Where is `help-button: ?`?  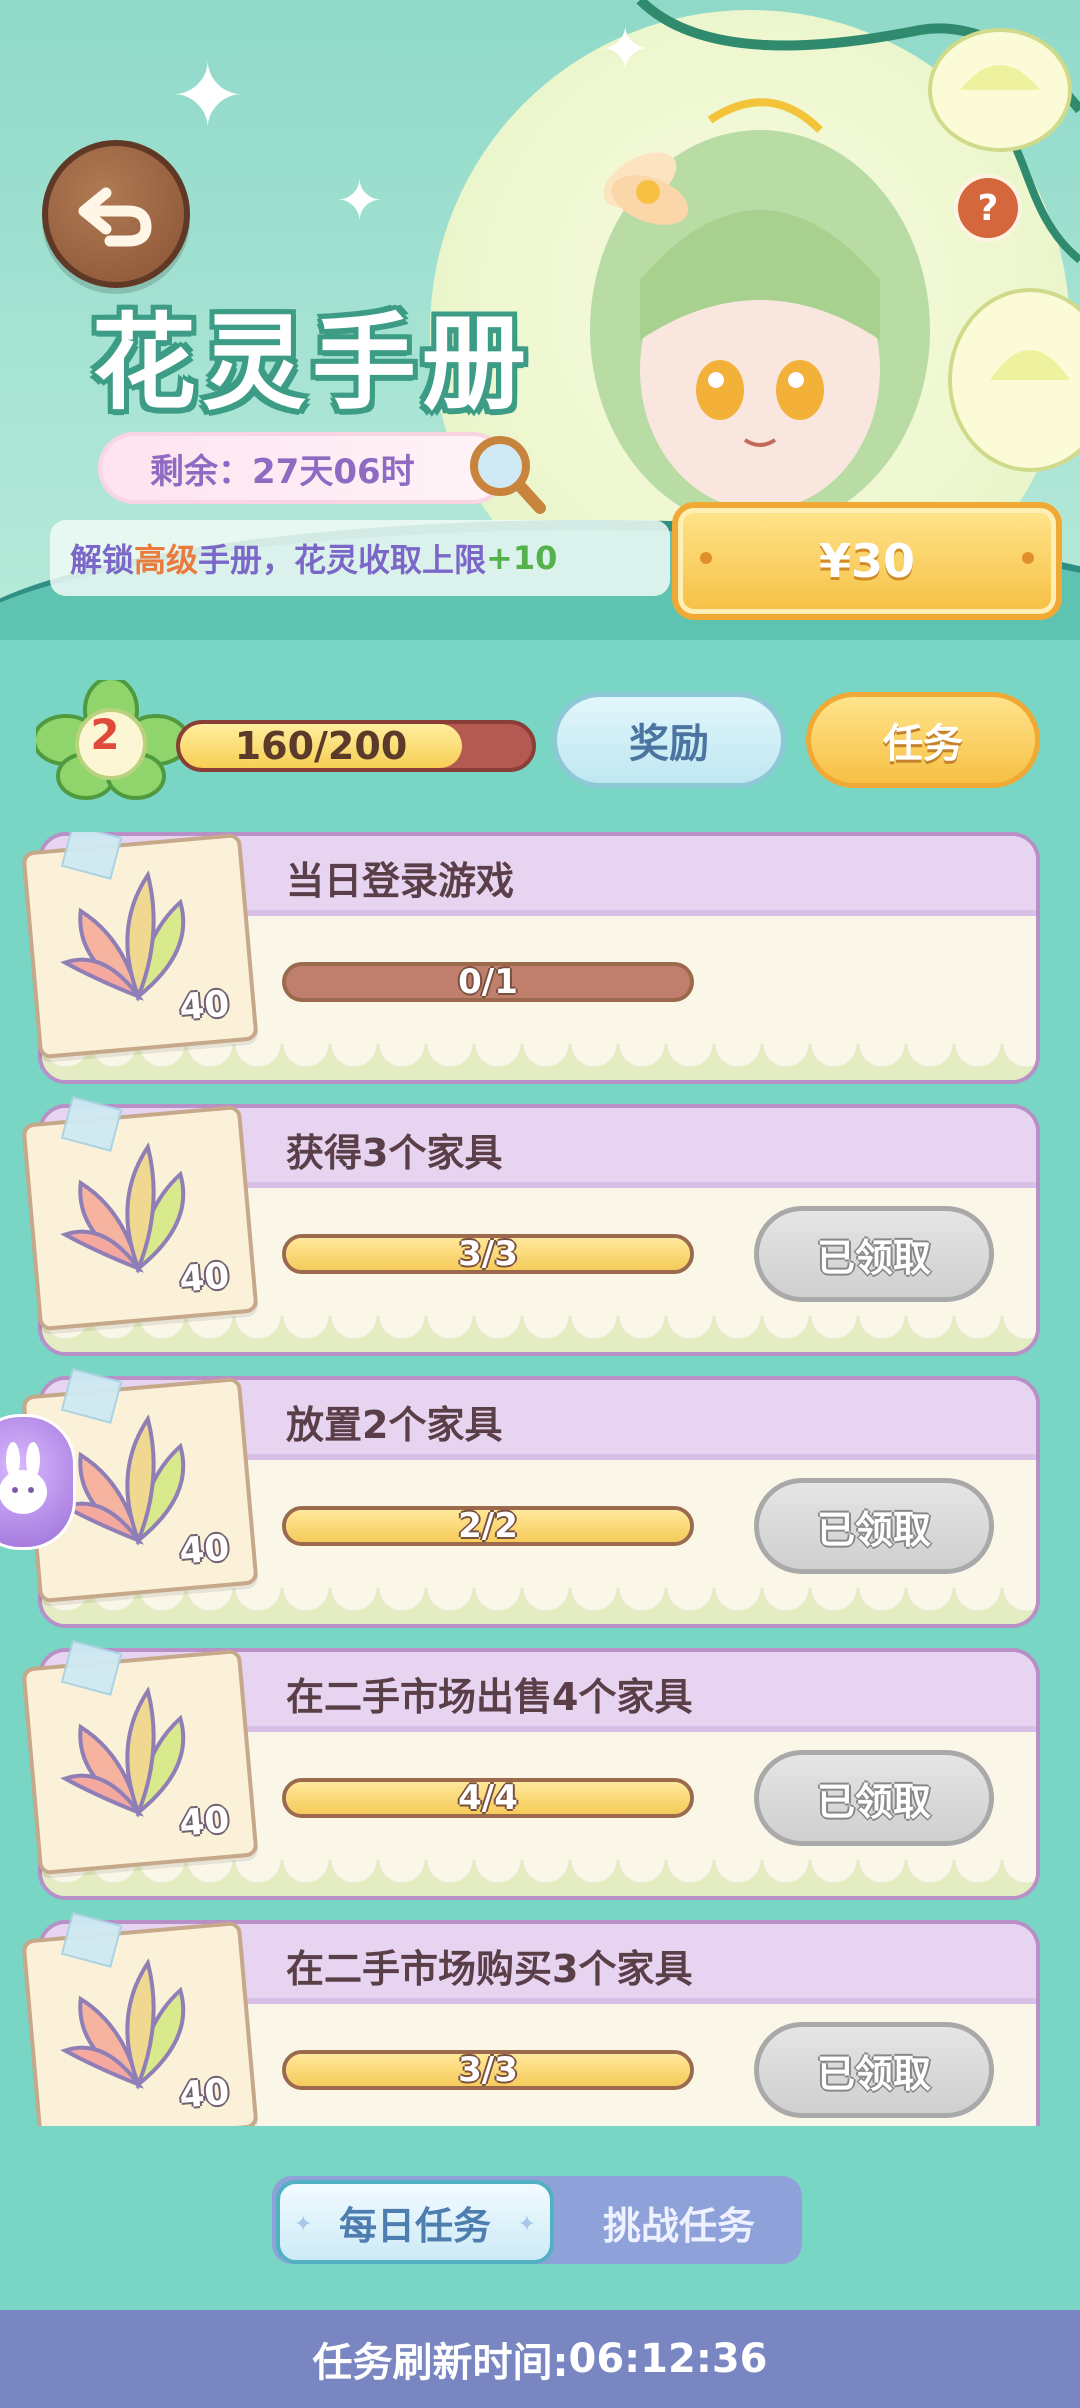 help-button: ? is located at coordinates (988, 208).